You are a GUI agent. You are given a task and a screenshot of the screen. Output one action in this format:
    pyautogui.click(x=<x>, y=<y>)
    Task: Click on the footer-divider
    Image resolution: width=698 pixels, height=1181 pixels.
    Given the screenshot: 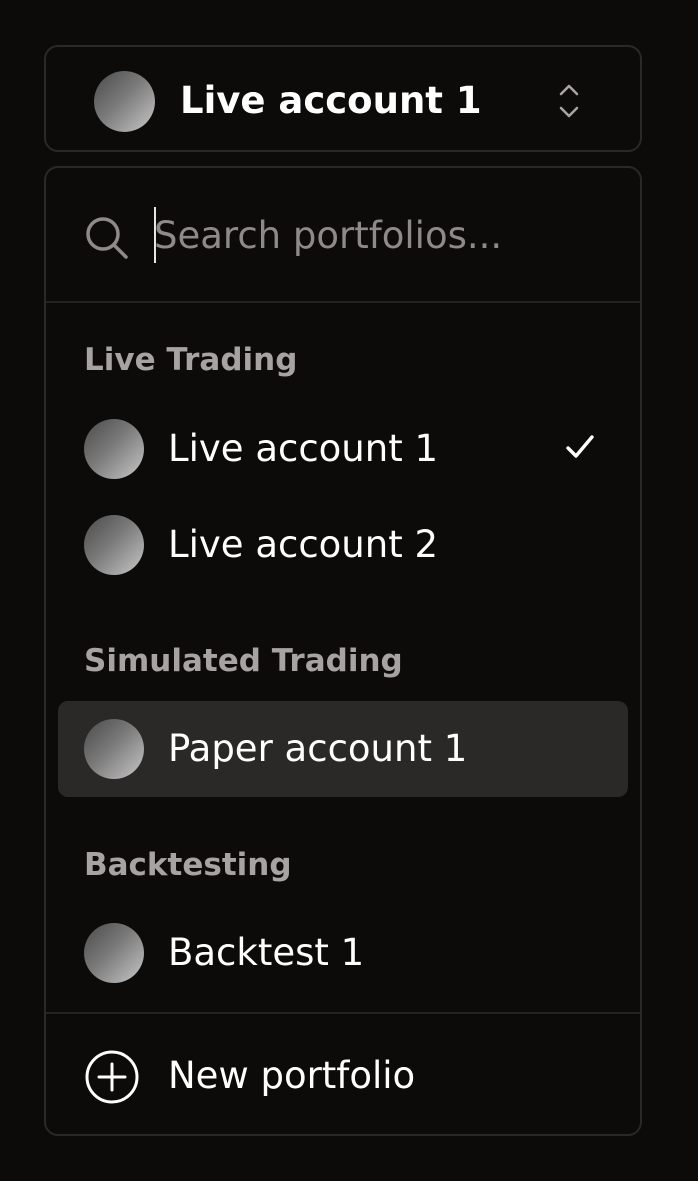 What is the action you would take?
    pyautogui.click(x=343, y=1013)
    